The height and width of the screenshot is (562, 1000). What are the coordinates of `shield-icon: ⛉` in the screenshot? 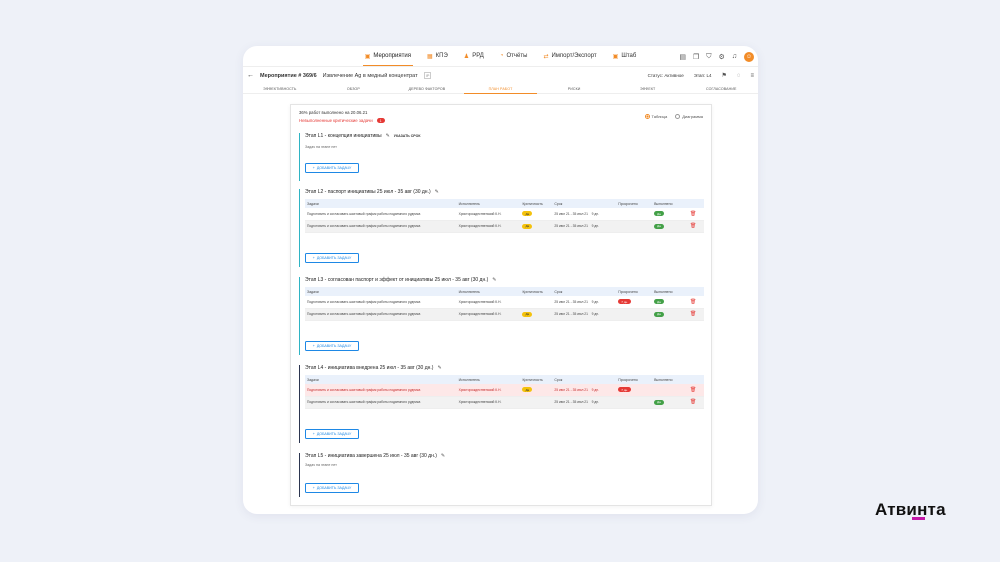 It's located at (708, 57).